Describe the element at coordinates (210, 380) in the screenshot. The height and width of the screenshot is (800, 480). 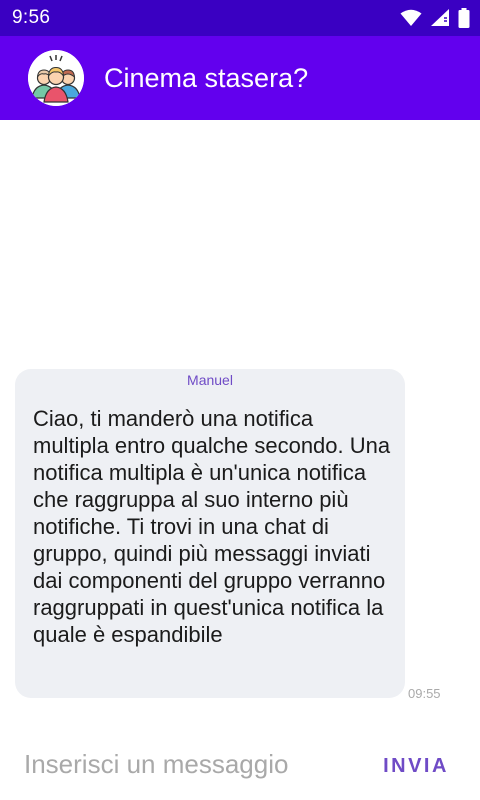
I see `message-sender: Manuel` at that location.